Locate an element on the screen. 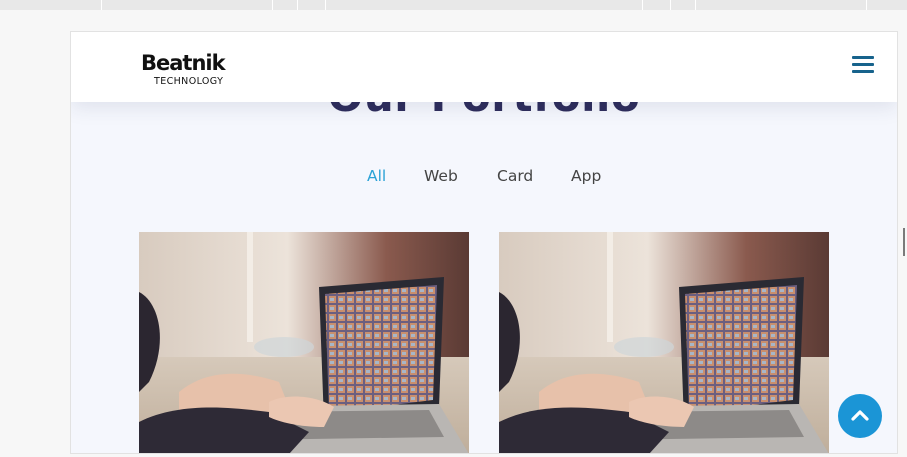 Image resolution: width=907 pixels, height=457 pixels. scrollbar-thumb is located at coordinates (904, 242).